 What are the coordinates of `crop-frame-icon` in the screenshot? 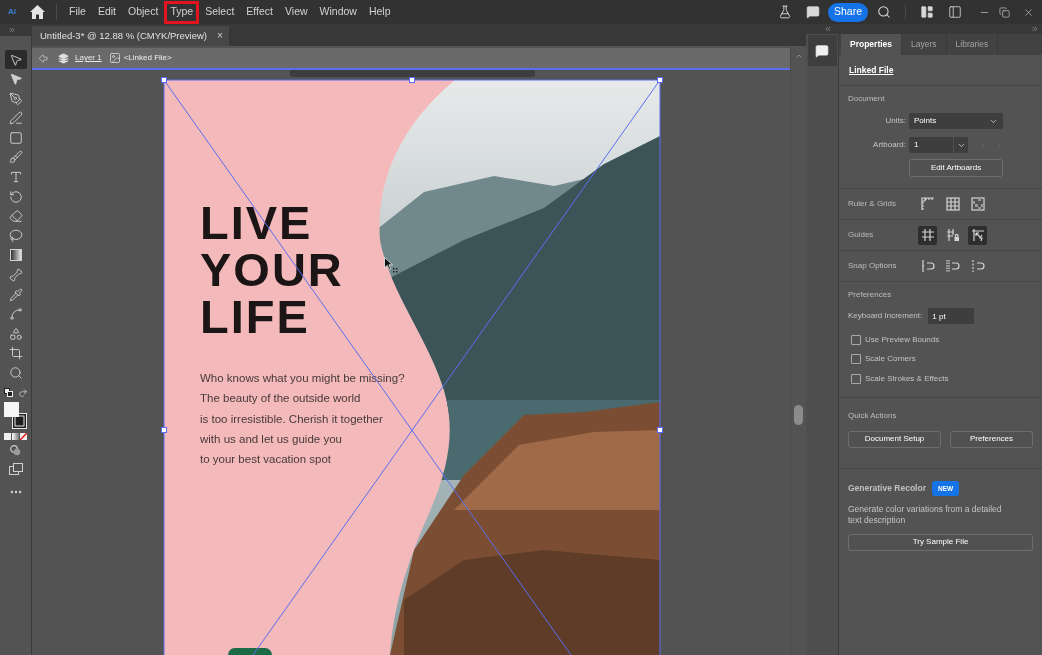 It's located at (15, 353).